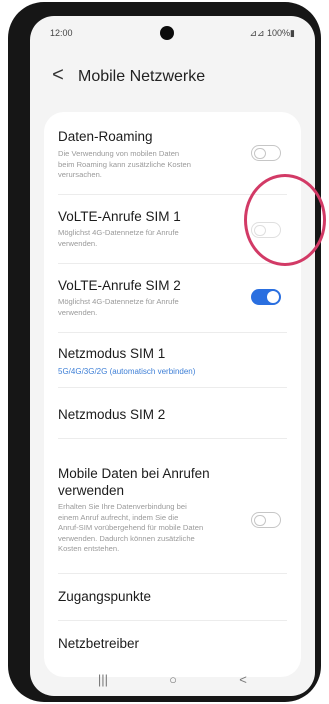  I want to click on setting-title-line: Mobile Daten bei Anrufen, so click(134, 473).